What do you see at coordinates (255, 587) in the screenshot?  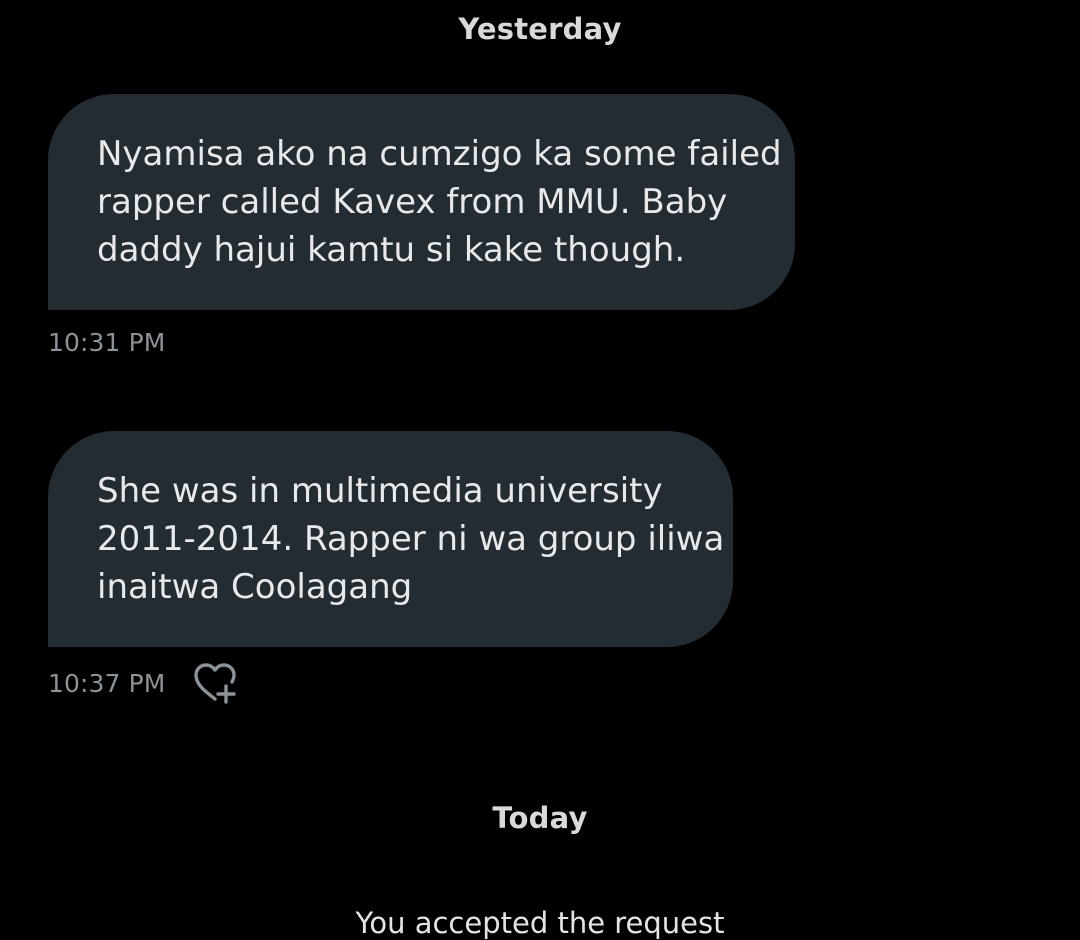 I see `message-text-line: inaitwa Coolagang` at bounding box center [255, 587].